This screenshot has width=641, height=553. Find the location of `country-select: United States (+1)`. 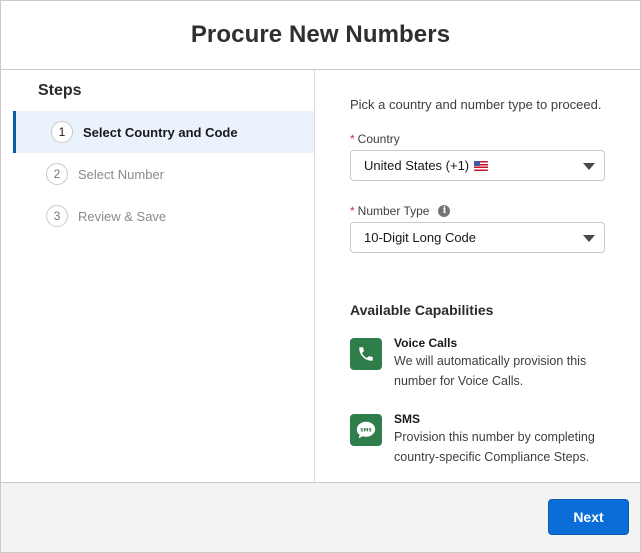

country-select: United States (+1) is located at coordinates (477, 165).